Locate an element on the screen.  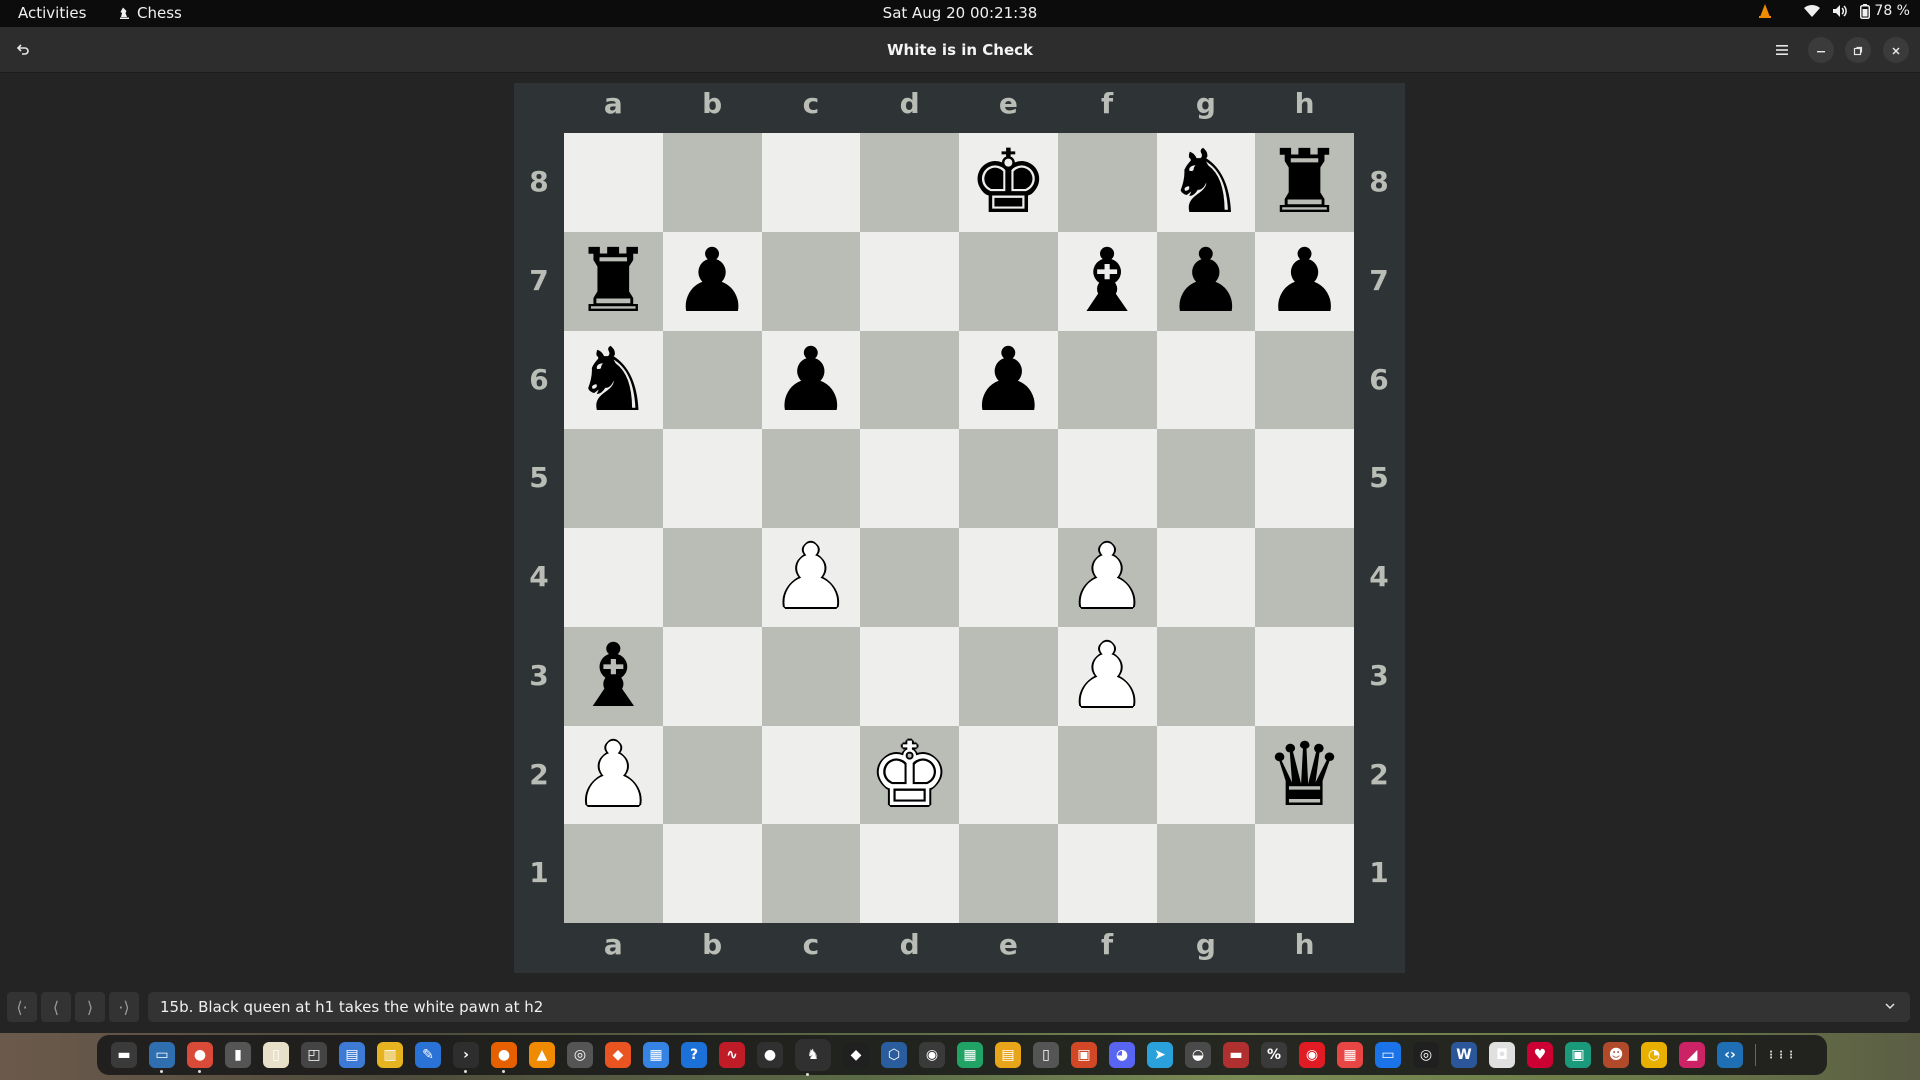
impress-icon: ▤ is located at coordinates (1008, 1055).